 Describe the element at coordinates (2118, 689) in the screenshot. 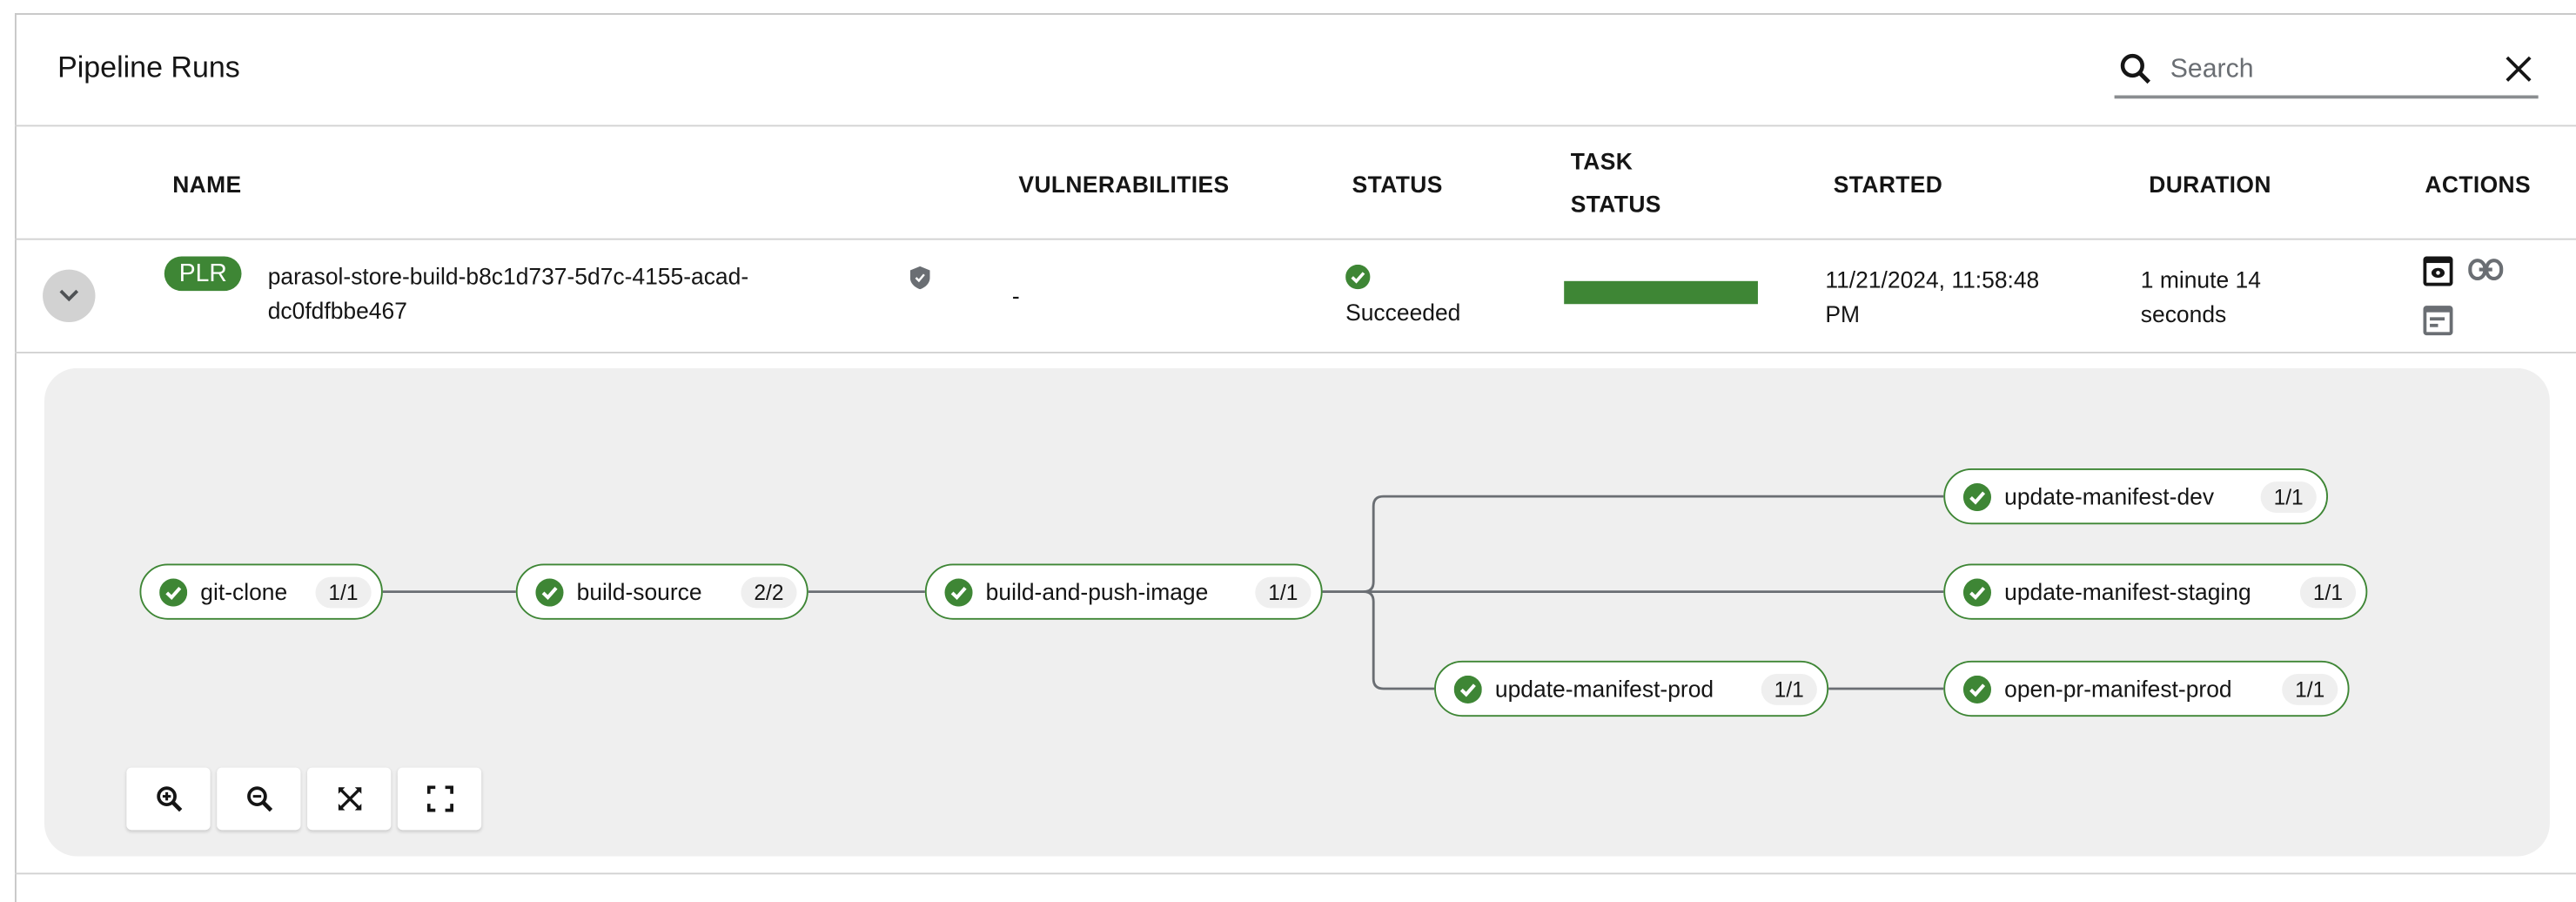

I see `node-label: open-pr-manifest-prod` at that location.